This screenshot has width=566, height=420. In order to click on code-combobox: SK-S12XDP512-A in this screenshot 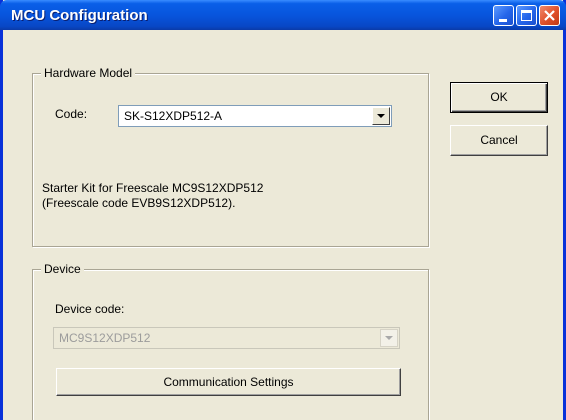, I will do `click(255, 116)`.